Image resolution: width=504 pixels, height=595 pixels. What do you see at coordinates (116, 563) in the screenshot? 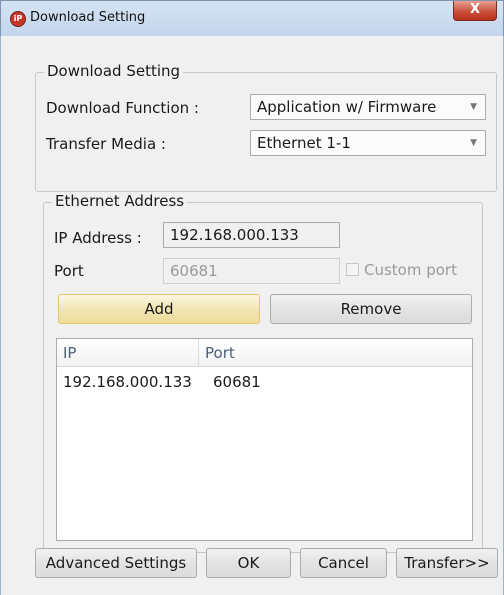
I see `advanced-settings-button: Advanced Settings` at bounding box center [116, 563].